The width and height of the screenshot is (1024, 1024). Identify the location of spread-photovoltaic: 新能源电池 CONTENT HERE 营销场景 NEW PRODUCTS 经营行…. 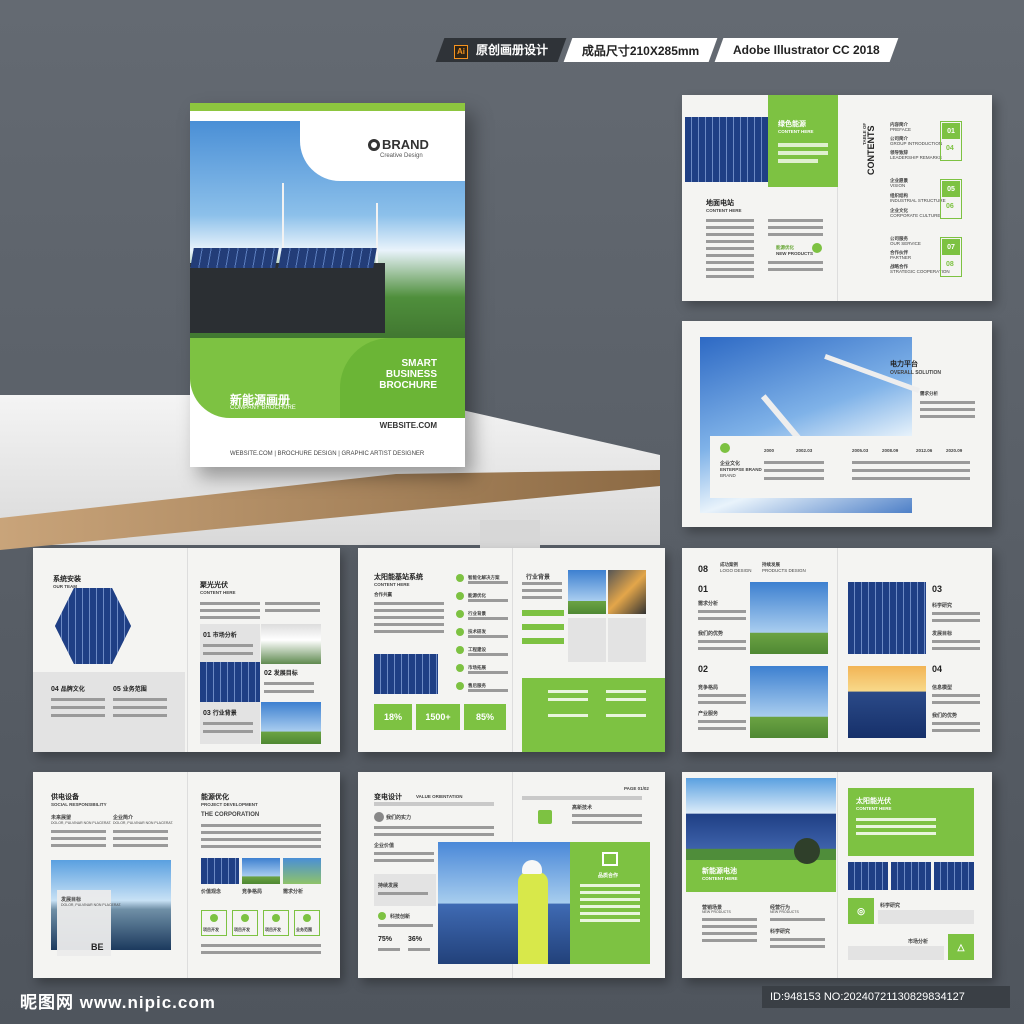
(837, 875).